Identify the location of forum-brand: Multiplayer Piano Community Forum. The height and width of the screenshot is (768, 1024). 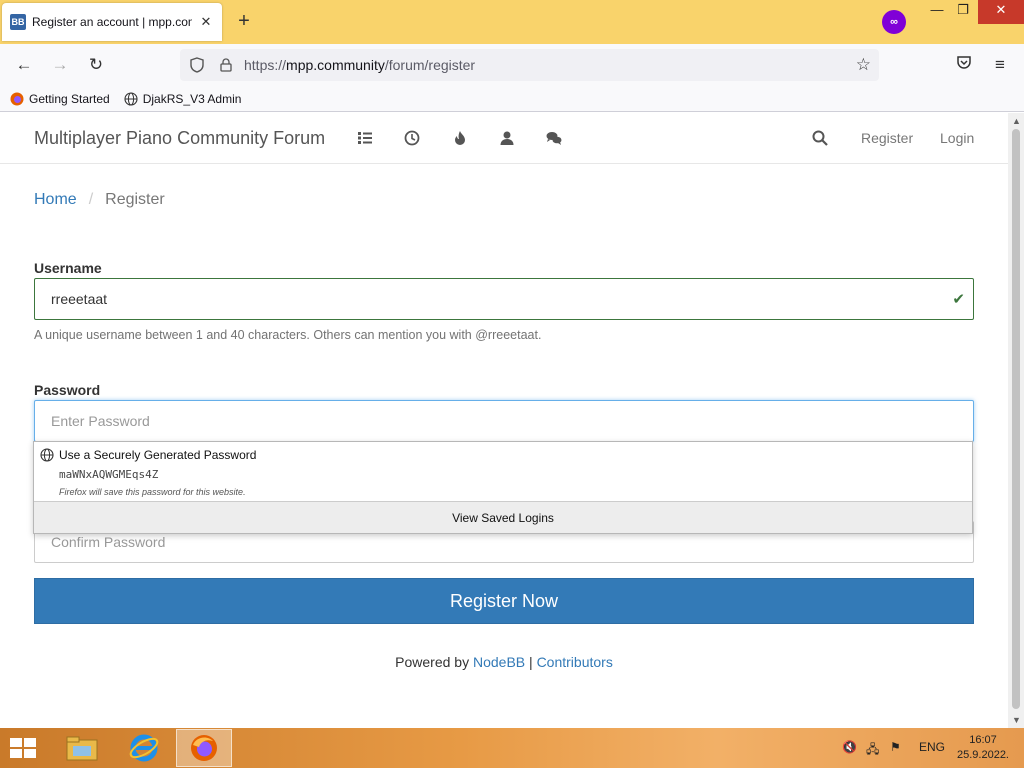
(179, 138).